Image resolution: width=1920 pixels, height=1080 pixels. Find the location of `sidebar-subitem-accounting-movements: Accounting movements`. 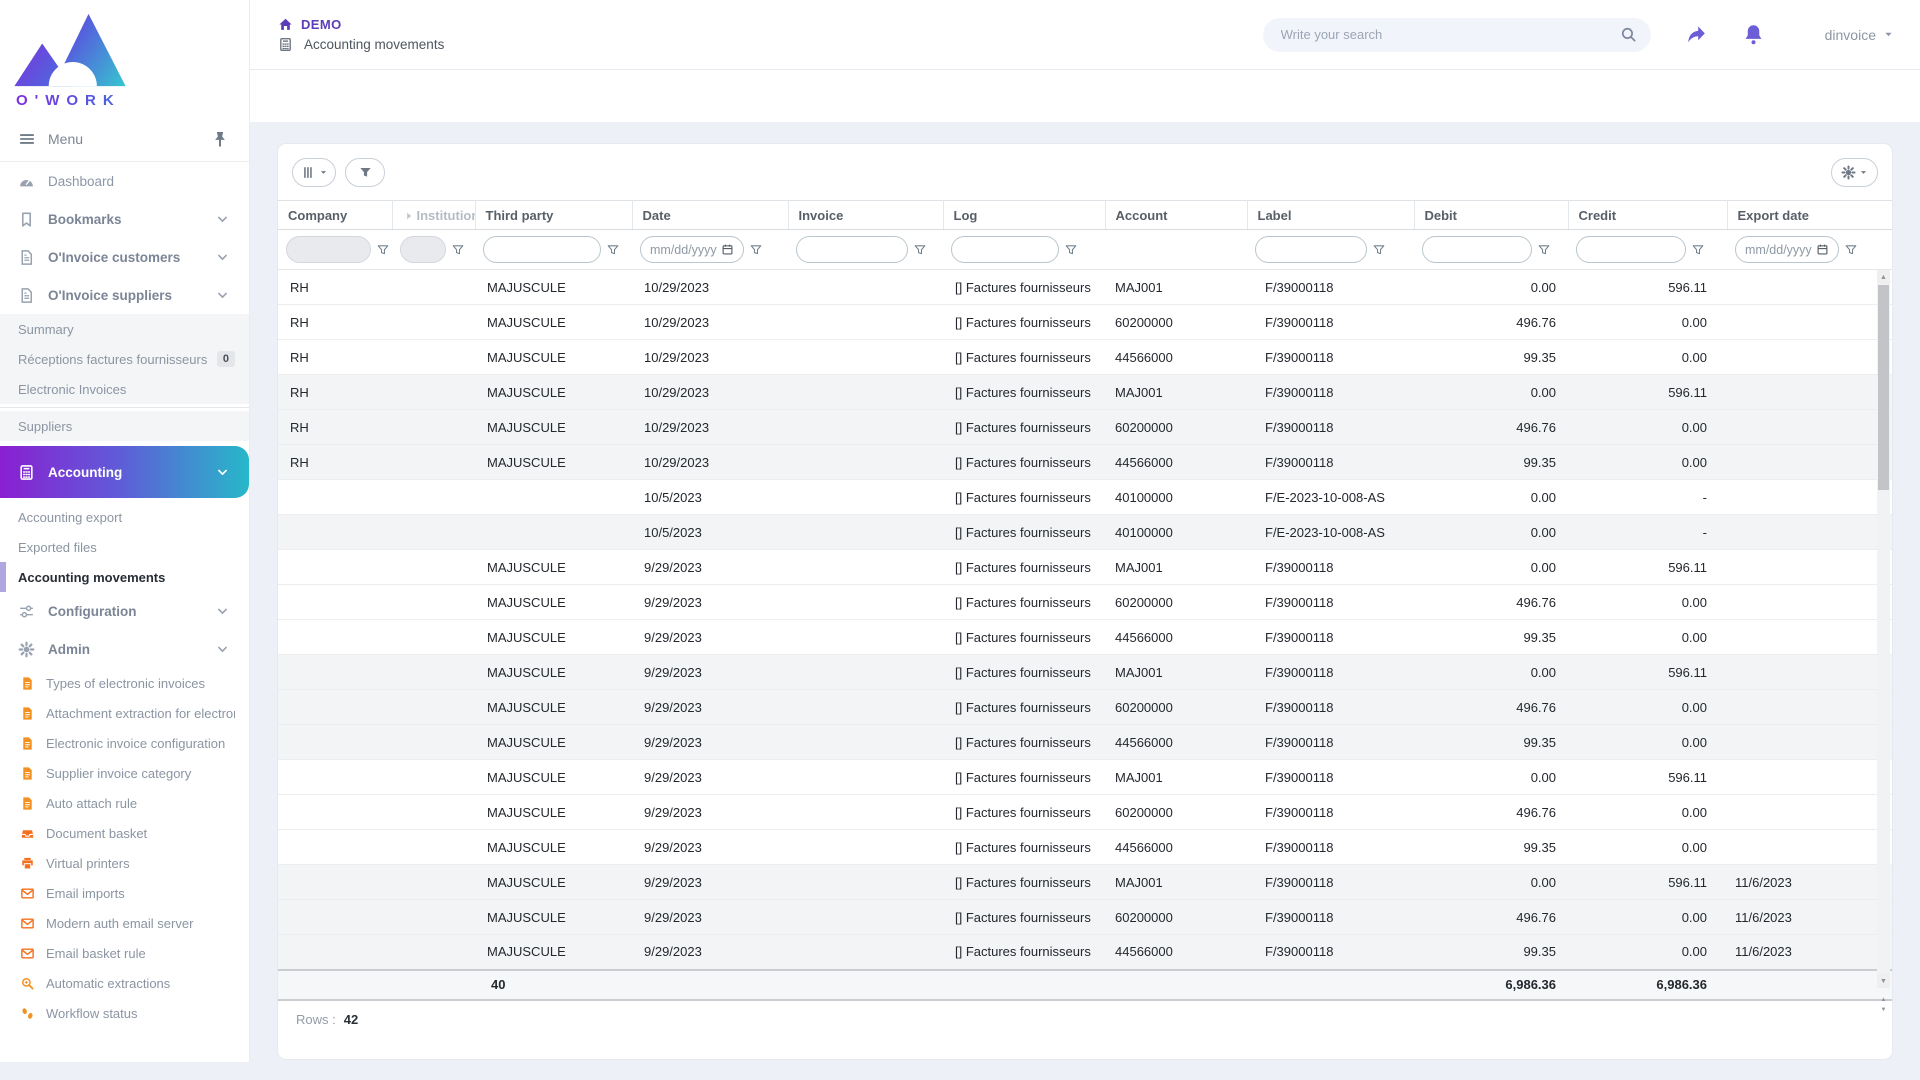

sidebar-subitem-accounting-movements: Accounting movements is located at coordinates (124, 577).